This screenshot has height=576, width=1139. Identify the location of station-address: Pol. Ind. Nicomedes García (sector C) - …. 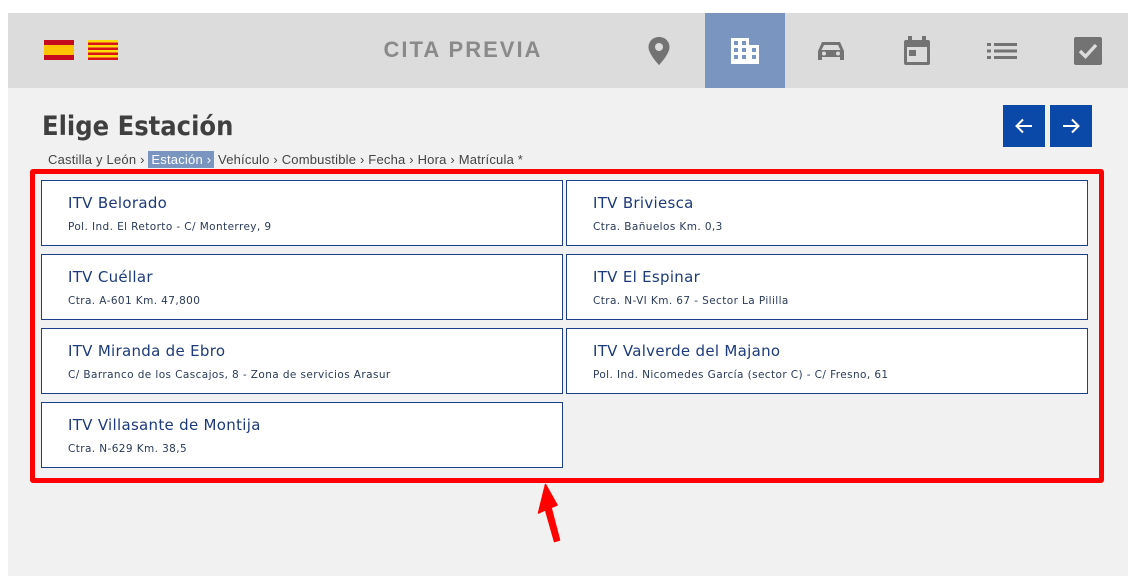
(741, 375).